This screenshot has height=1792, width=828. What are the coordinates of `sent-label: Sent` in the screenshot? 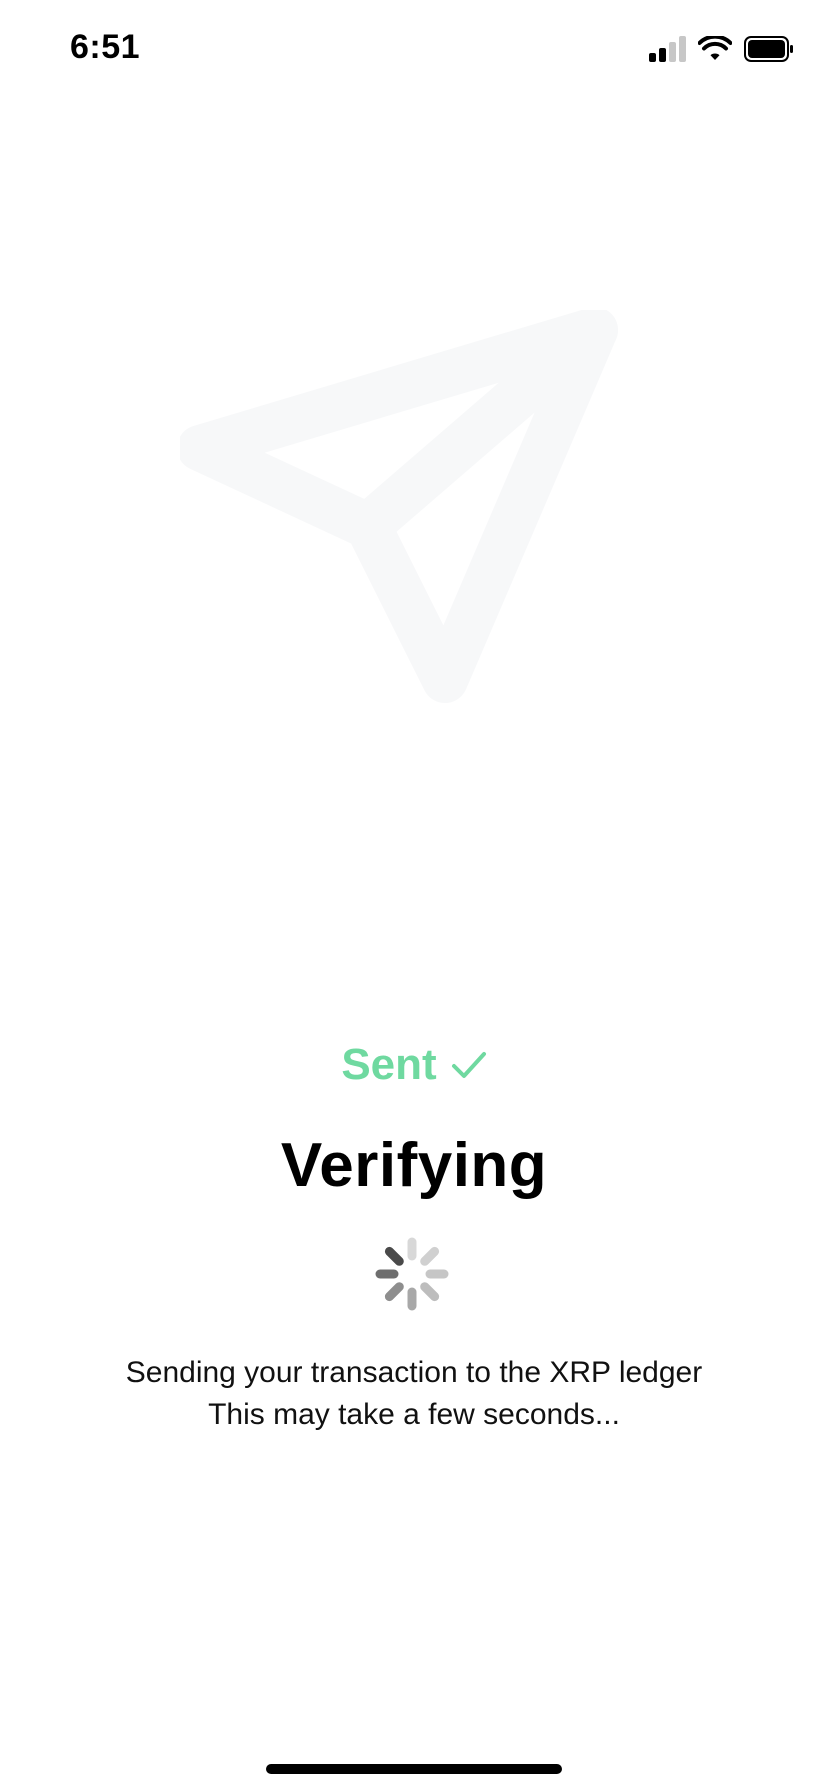 It's located at (389, 1064).